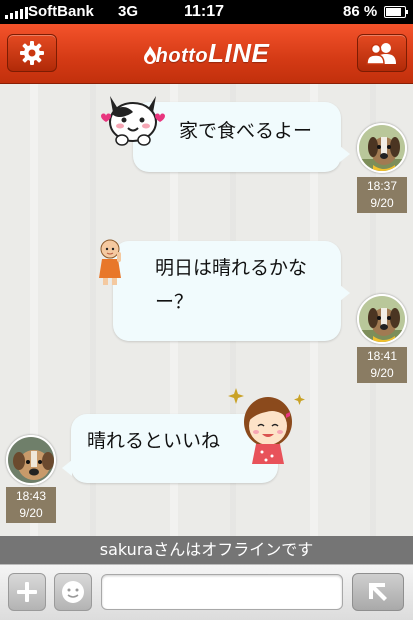  What do you see at coordinates (206, 550) in the screenshot?
I see `offline-status-banner: sakuraさんはオフラインです` at bounding box center [206, 550].